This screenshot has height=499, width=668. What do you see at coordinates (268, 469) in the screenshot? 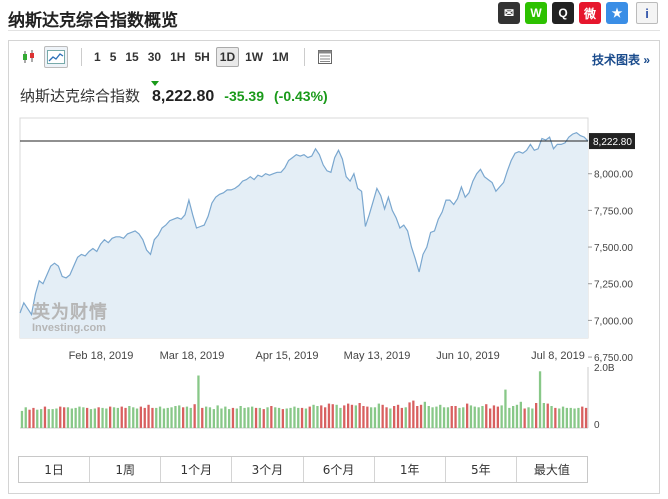
I see `range-button: 3个月` at bounding box center [268, 469].